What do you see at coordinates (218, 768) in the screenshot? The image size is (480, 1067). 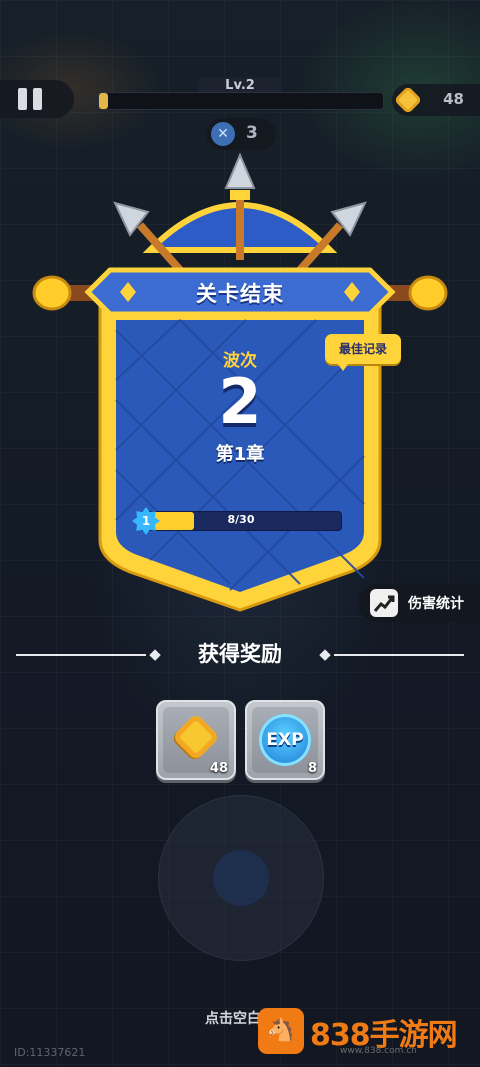 I see `reward-qty: 48` at bounding box center [218, 768].